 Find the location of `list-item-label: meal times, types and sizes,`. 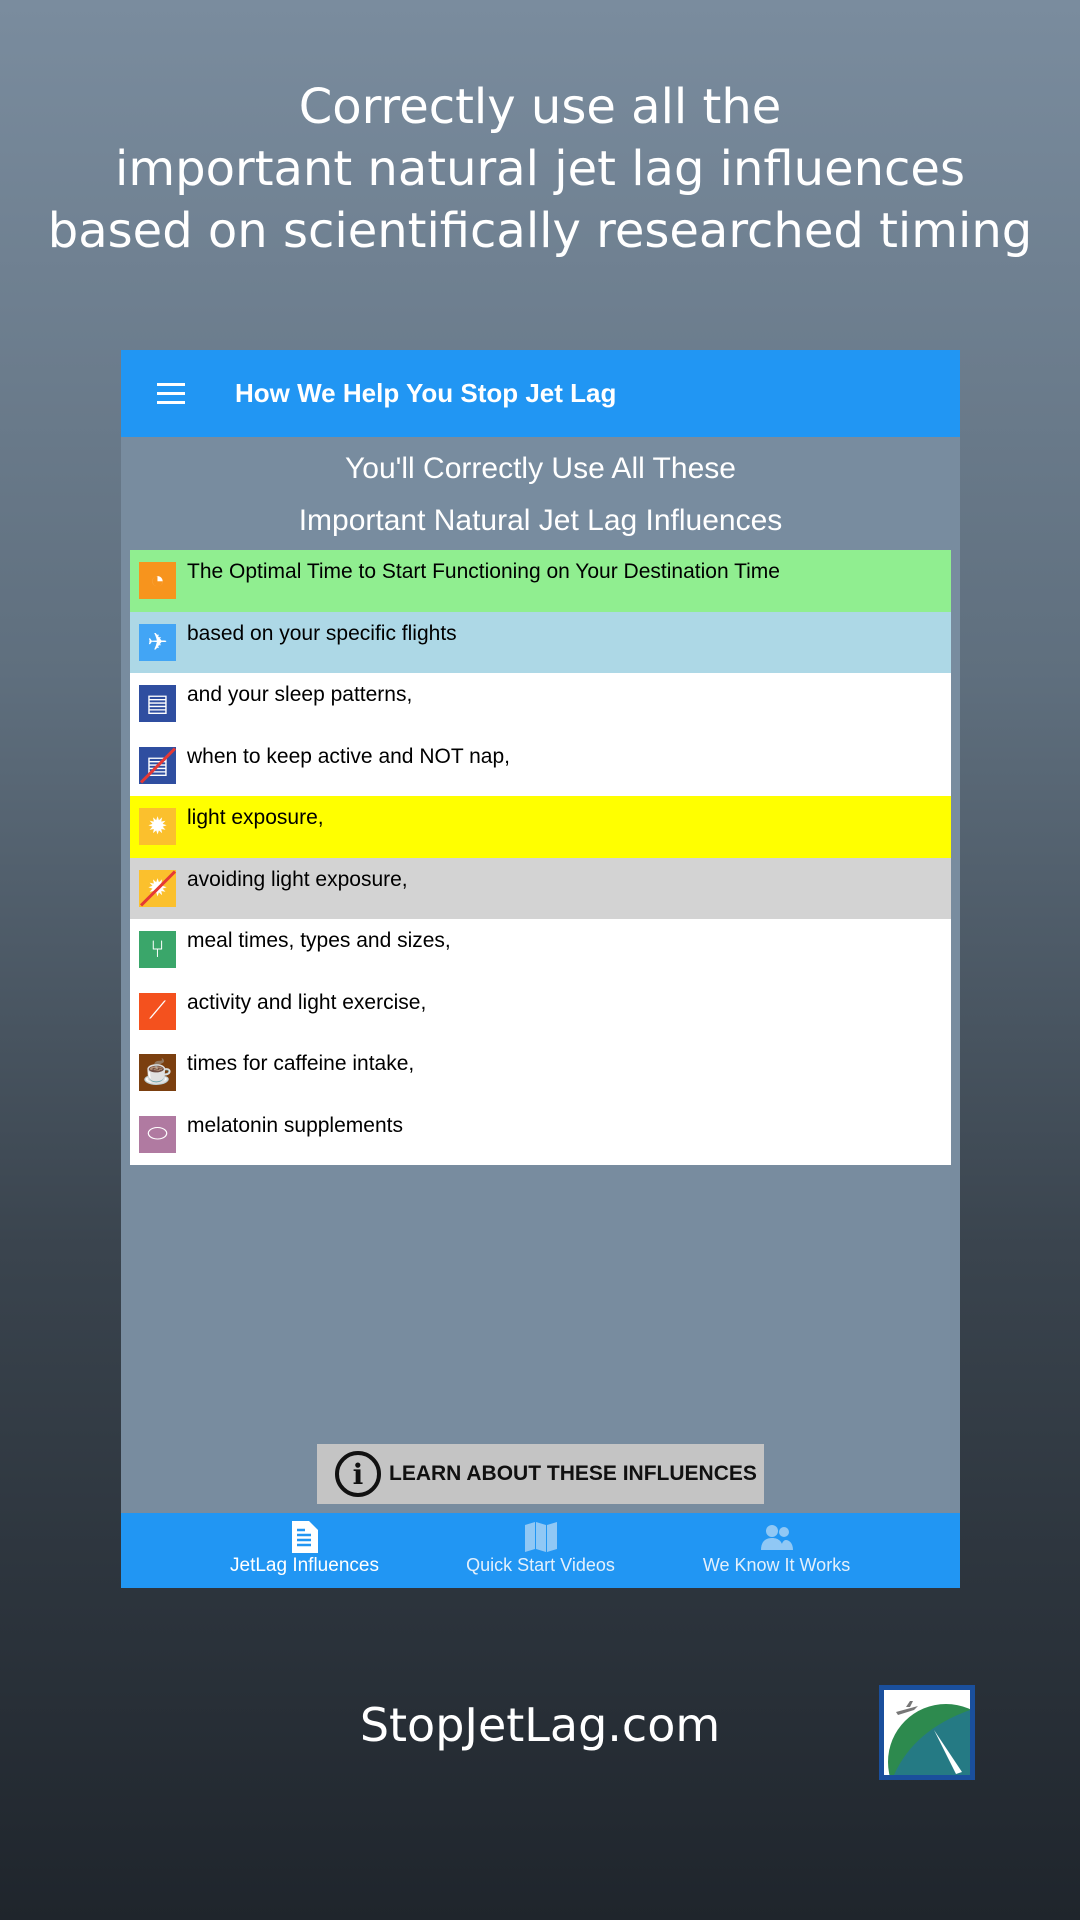

list-item-label: meal times, types and sizes, is located at coordinates (319, 940).